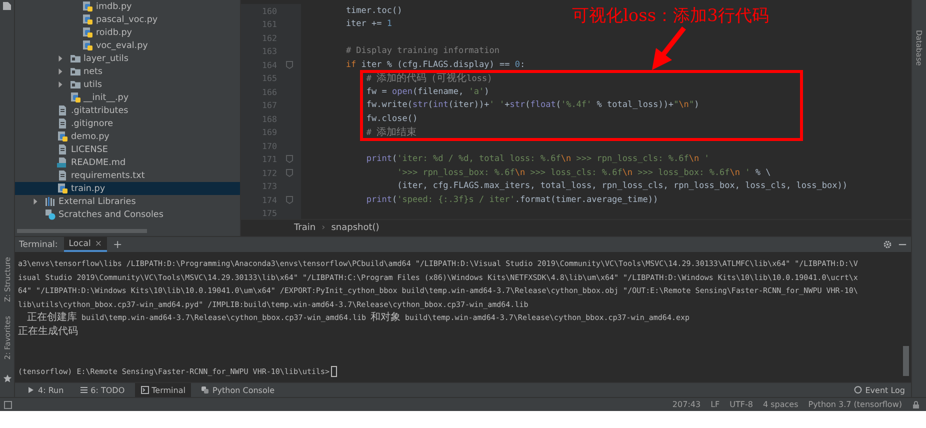  I want to click on tree-item: Scratches and Consoles, so click(127, 214).